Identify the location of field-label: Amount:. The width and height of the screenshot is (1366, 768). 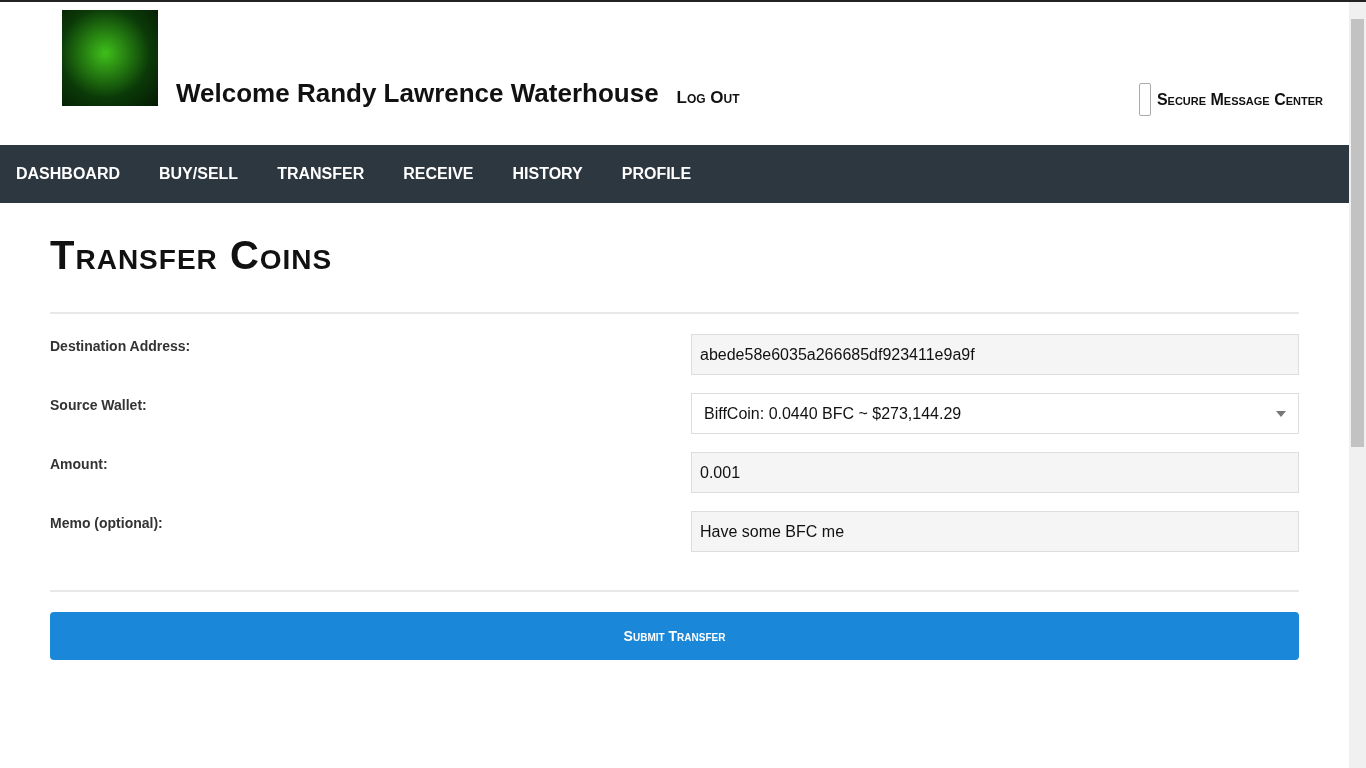
(79, 463).